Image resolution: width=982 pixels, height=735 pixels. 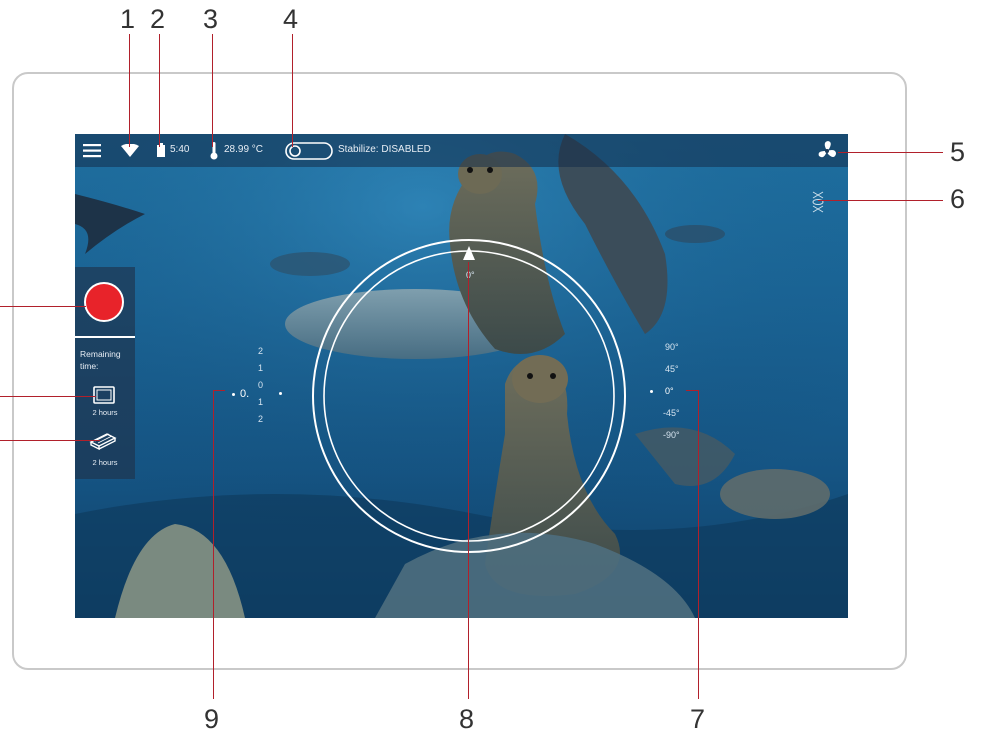 What do you see at coordinates (698, 719) in the screenshot?
I see `callout-7: 7` at bounding box center [698, 719].